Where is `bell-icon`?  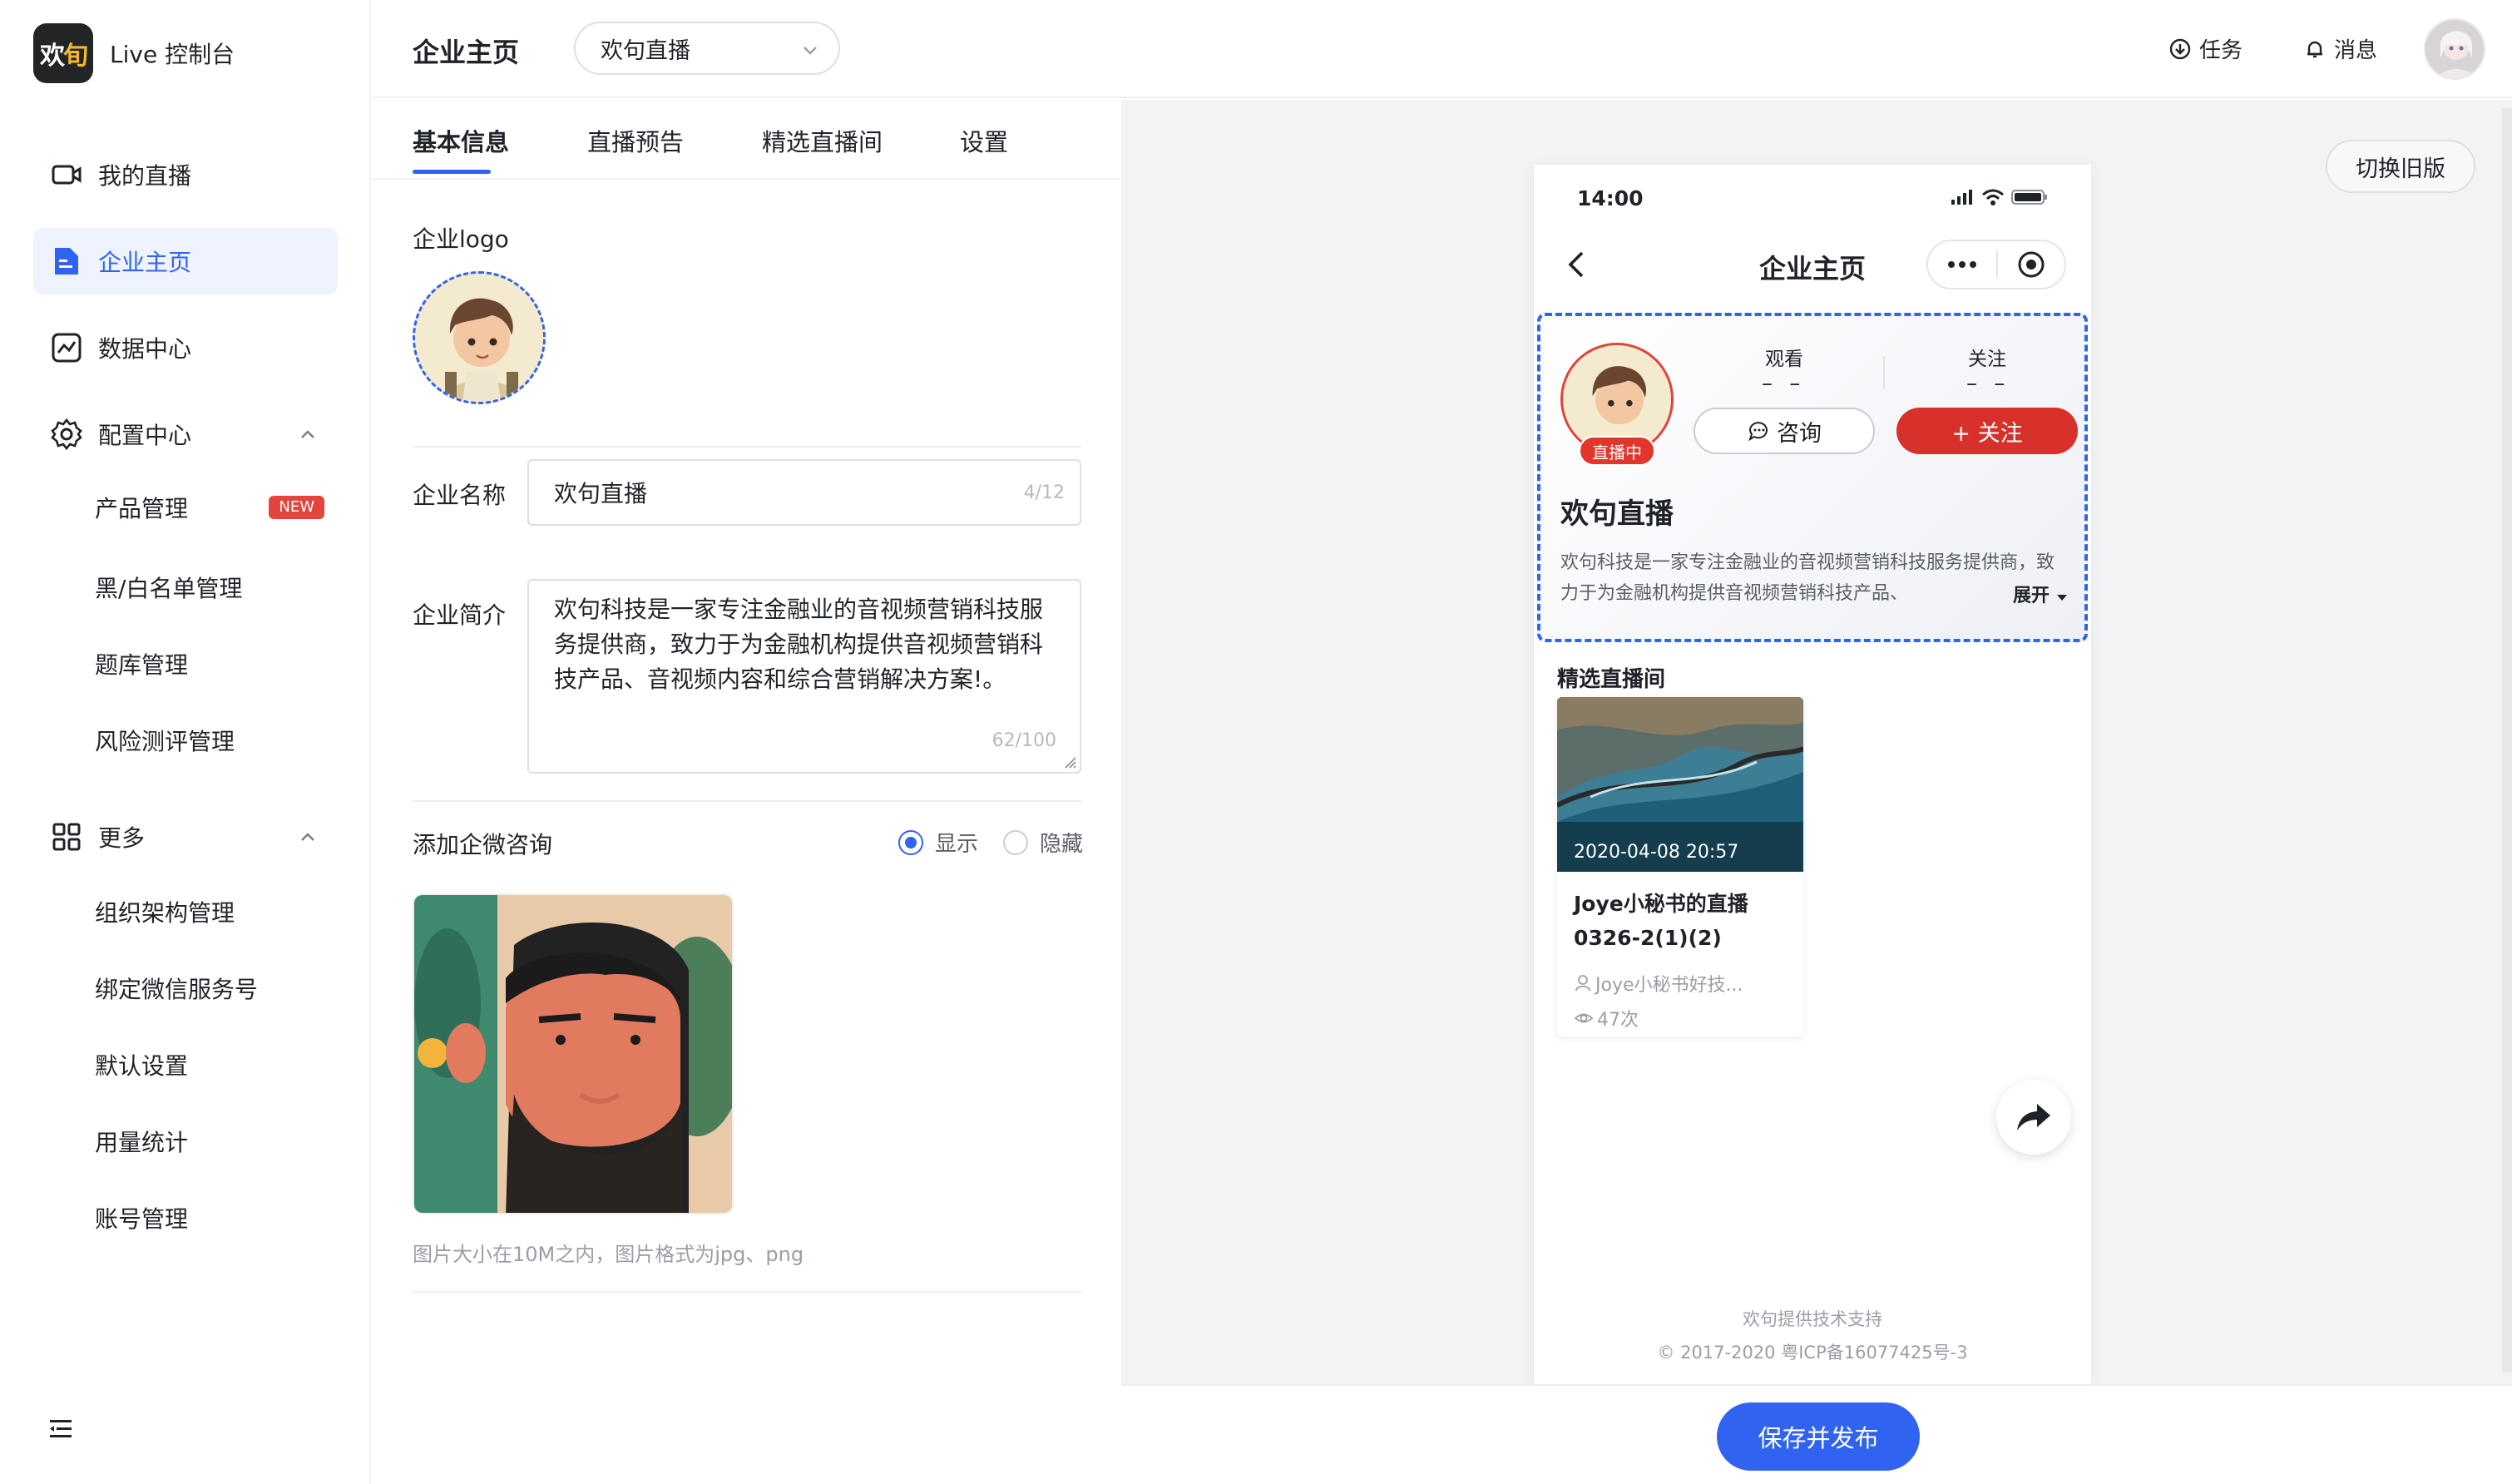
bell-icon is located at coordinates (2314, 49).